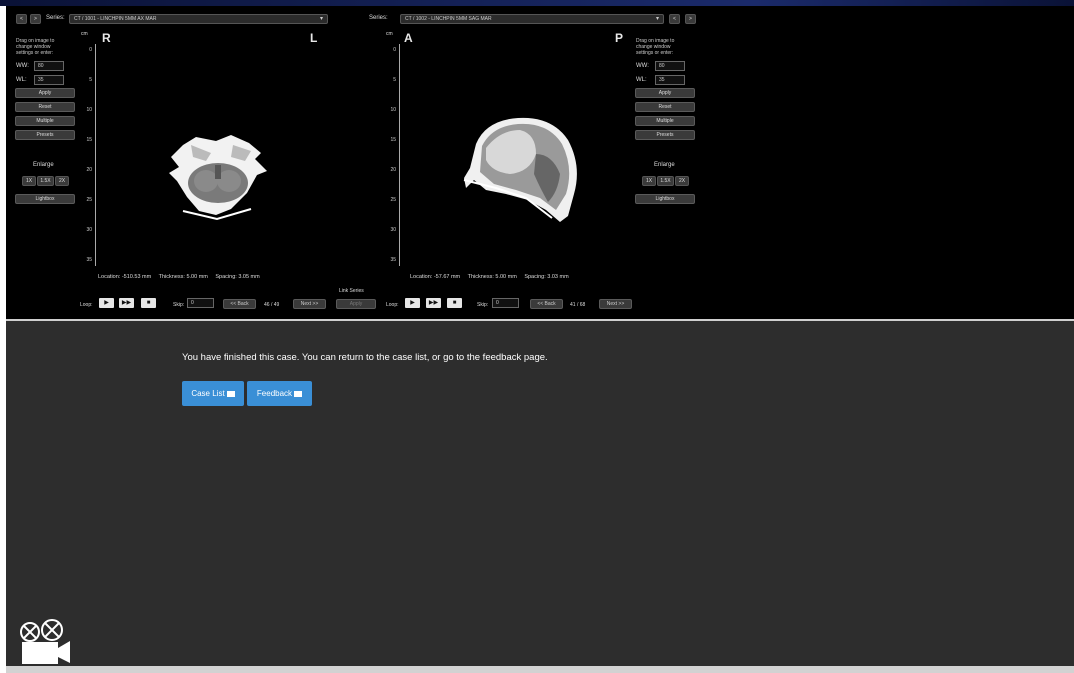 The width and height of the screenshot is (1074, 673). Describe the element at coordinates (21, 80) in the screenshot. I see `left-wl-label: WL:` at that location.